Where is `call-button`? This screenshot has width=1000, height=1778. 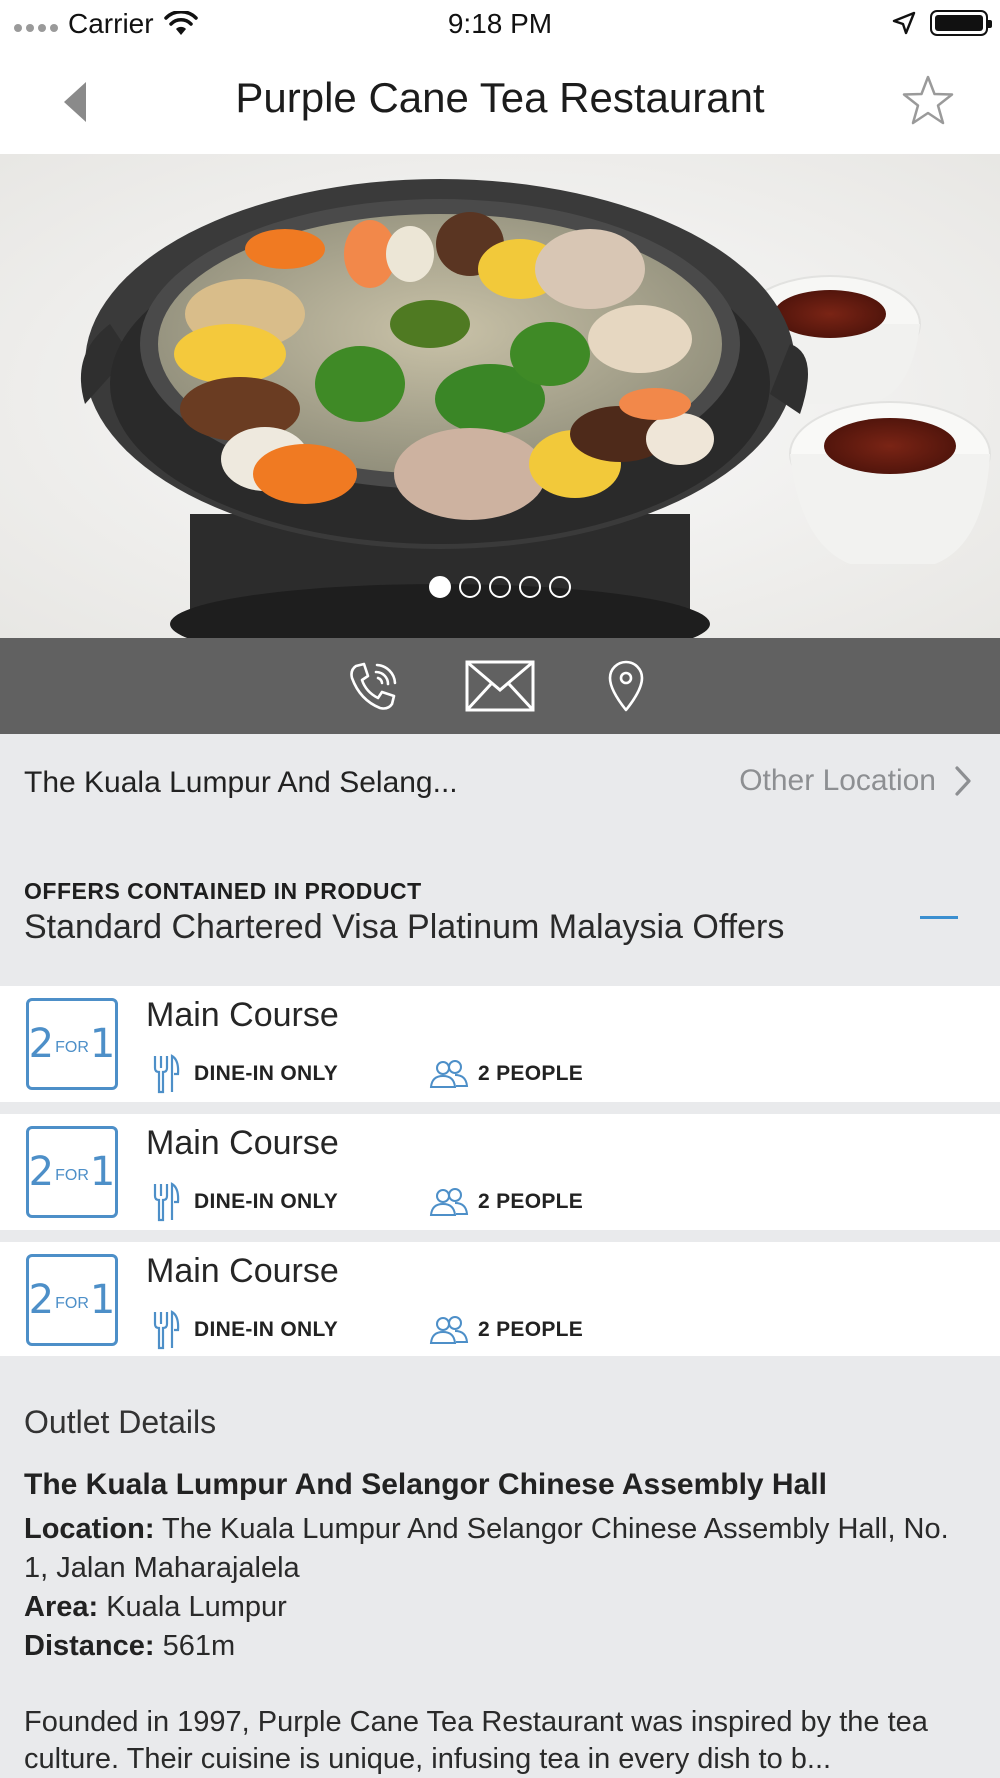
call-button is located at coordinates (374, 686).